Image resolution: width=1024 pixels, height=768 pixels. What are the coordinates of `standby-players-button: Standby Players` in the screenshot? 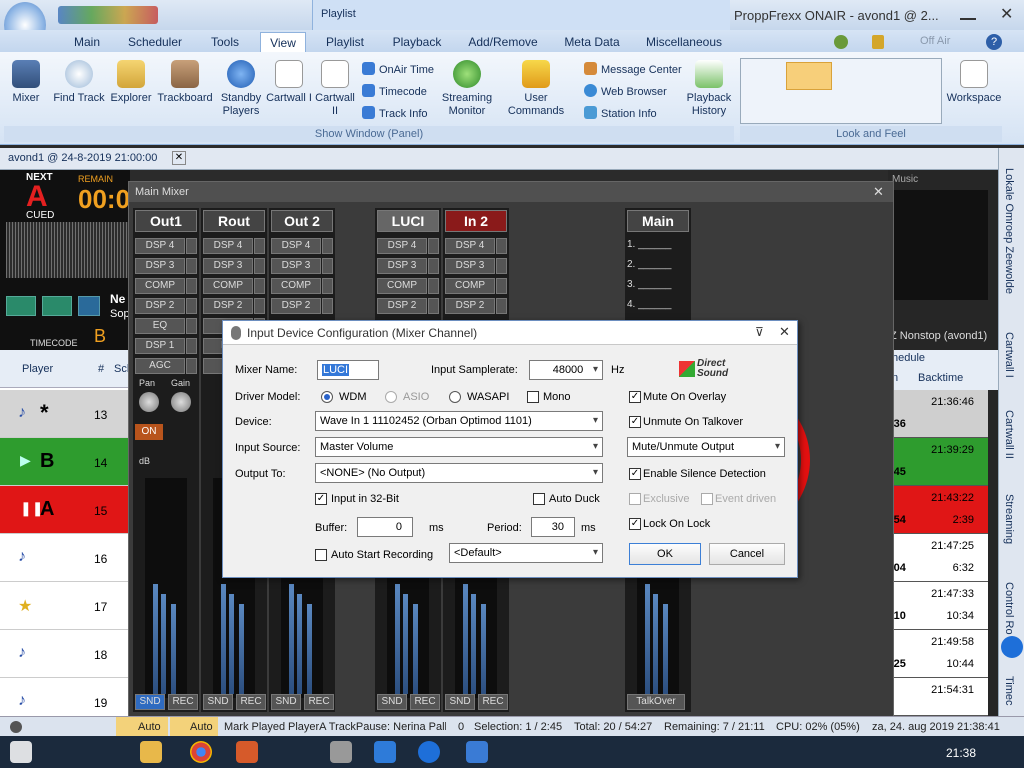 It's located at (241, 89).